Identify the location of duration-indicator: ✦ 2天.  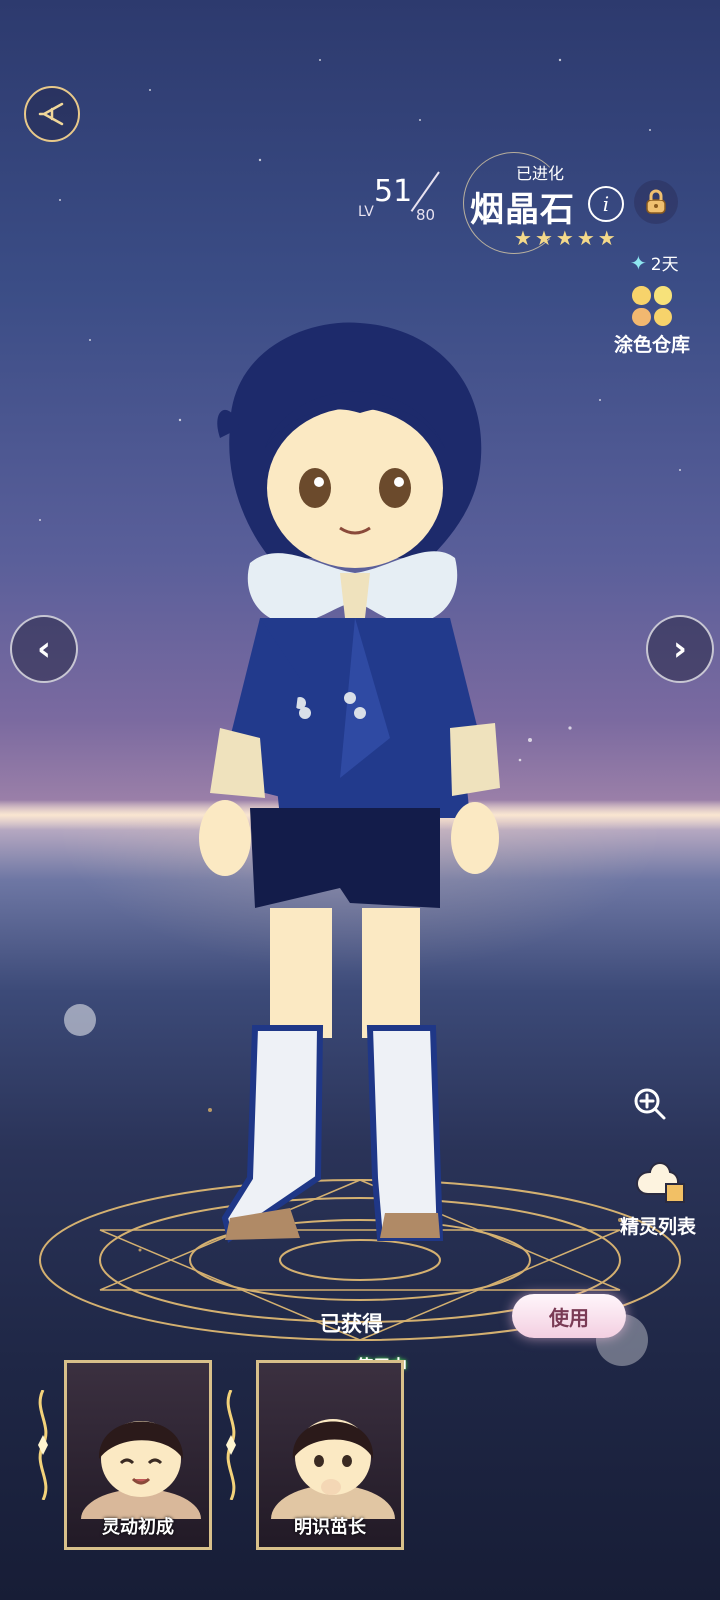
(654, 263).